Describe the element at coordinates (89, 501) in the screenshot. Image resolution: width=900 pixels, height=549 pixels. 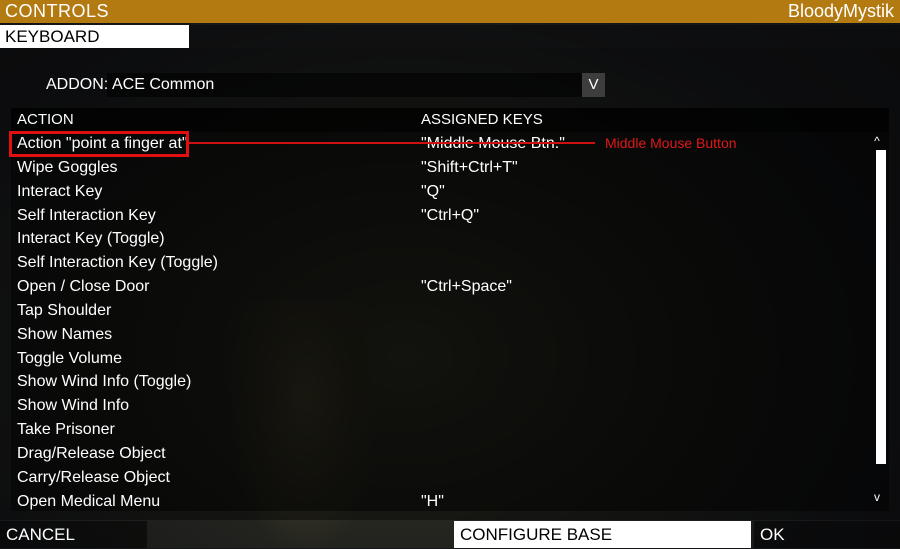
I see `action-name: Open Medical Menu` at that location.